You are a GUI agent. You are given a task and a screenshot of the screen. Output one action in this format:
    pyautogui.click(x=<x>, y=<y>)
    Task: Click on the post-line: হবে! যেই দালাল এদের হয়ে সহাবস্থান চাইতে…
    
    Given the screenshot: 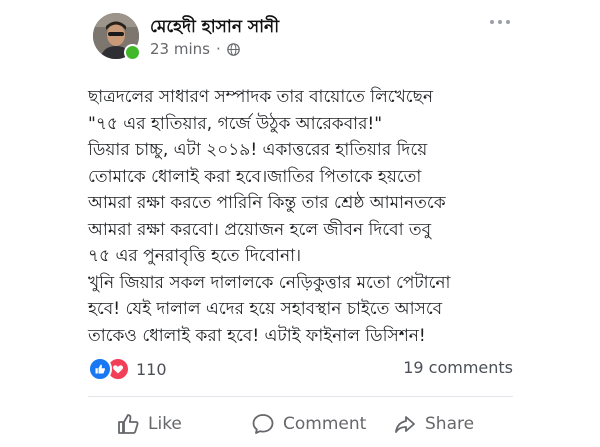 What is the action you would take?
    pyautogui.click(x=265, y=309)
    